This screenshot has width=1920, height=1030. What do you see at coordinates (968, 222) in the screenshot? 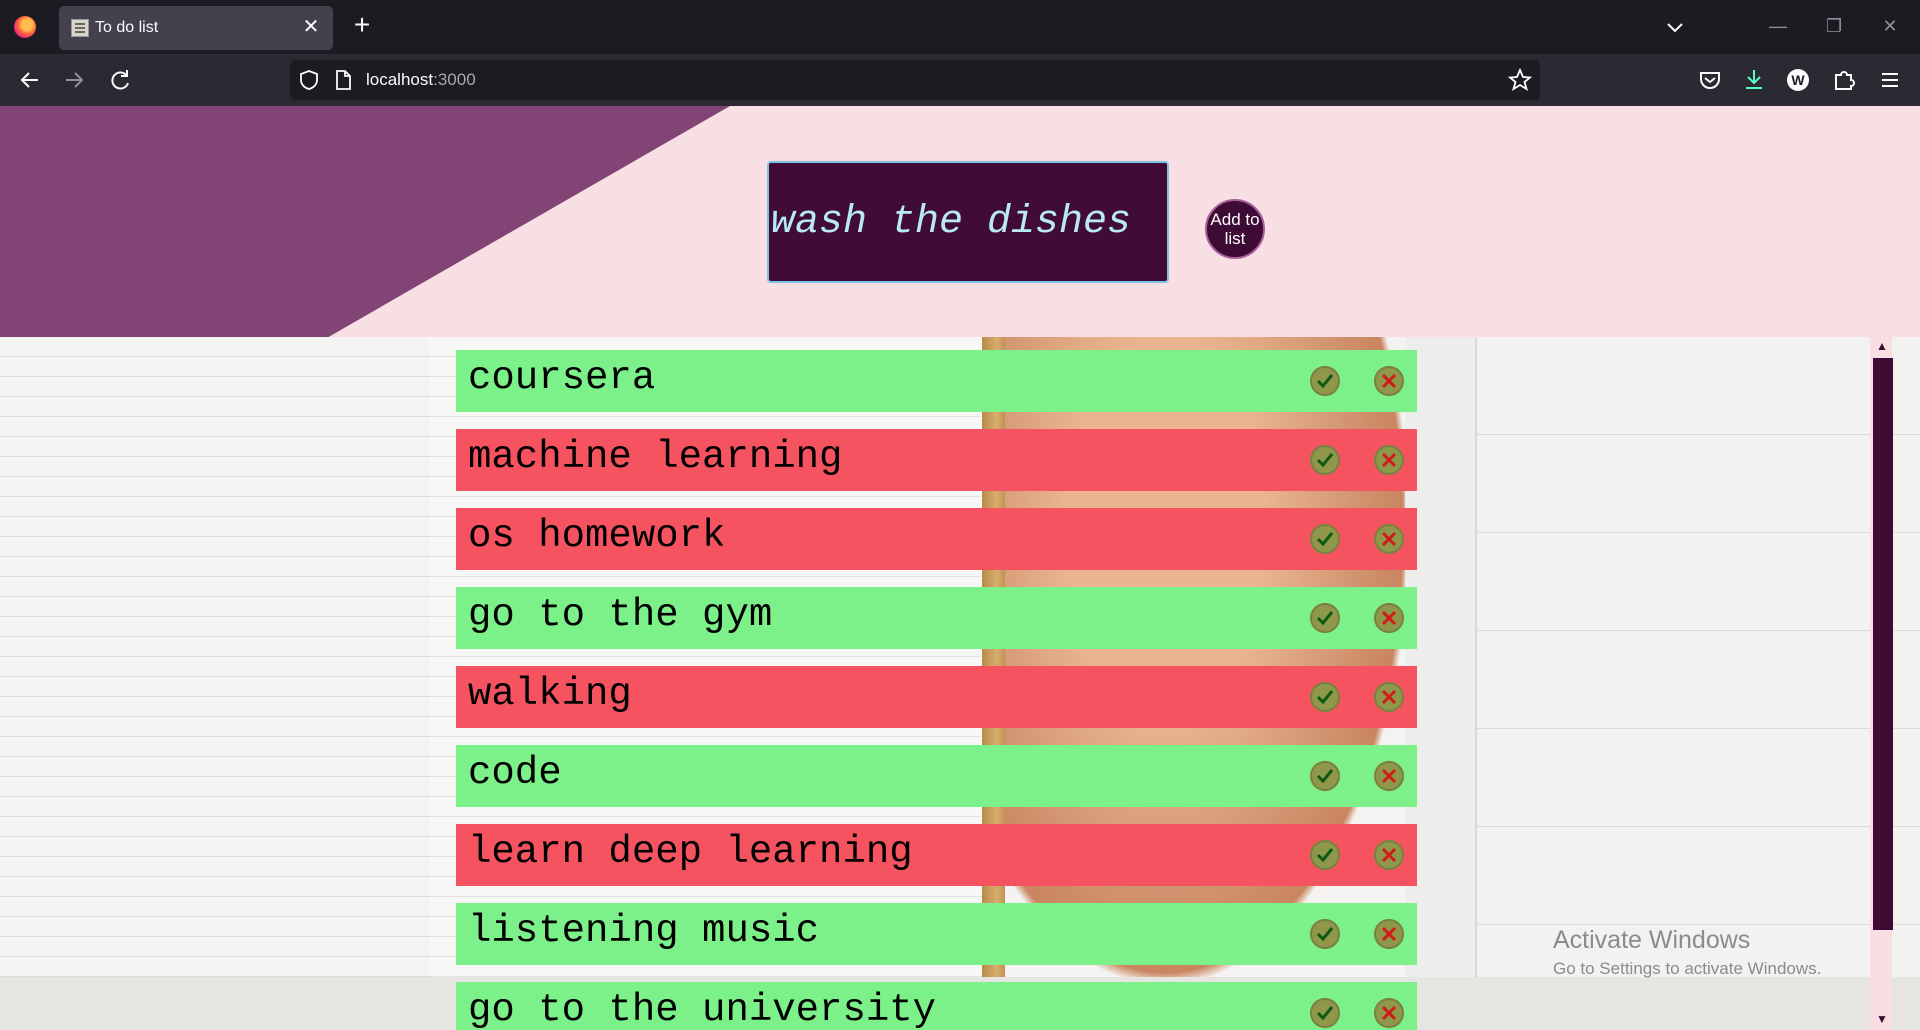
I see `todo-input` at bounding box center [968, 222].